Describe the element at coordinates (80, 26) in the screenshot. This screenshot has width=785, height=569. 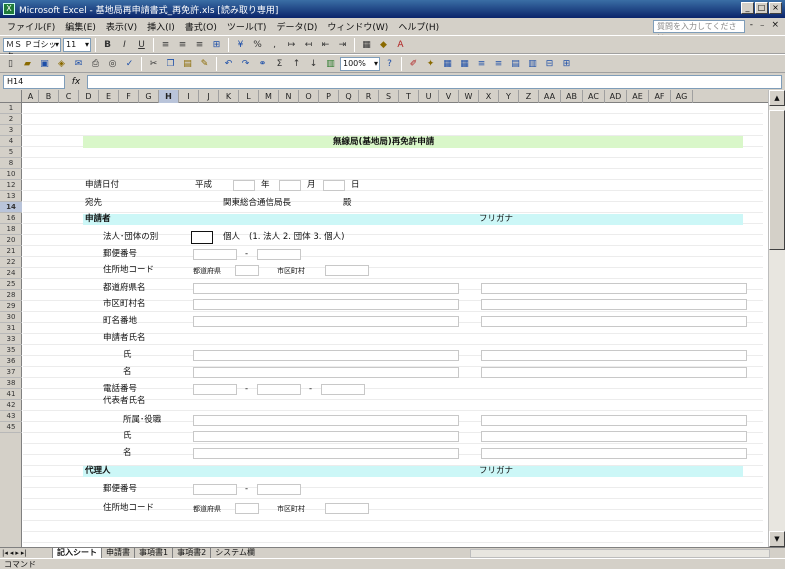
I see `menu-edit: 編集(E)` at that location.